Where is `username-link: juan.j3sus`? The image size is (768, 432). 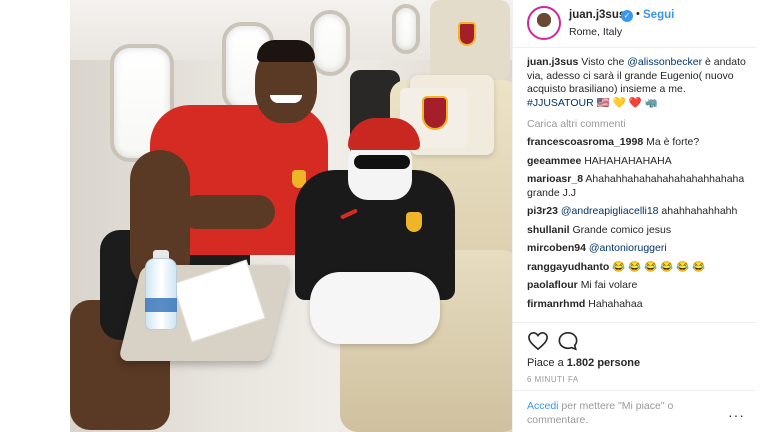 username-link: juan.j3sus is located at coordinates (597, 15).